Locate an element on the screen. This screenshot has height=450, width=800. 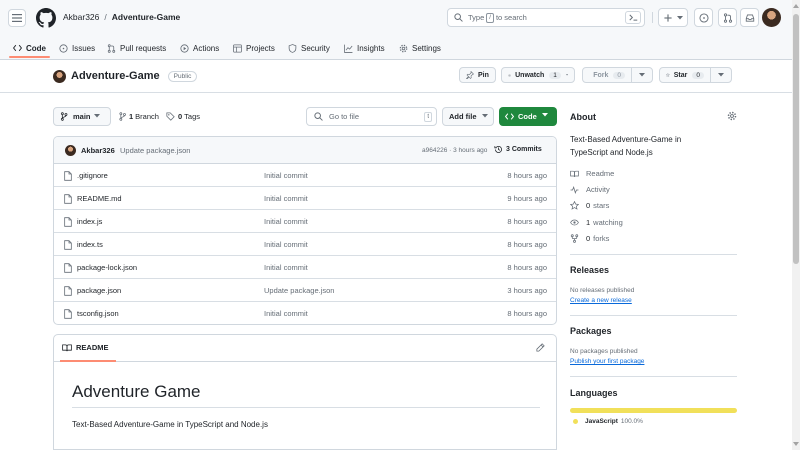
language-item: JavaScript 100.0% is located at coordinates (606, 421).